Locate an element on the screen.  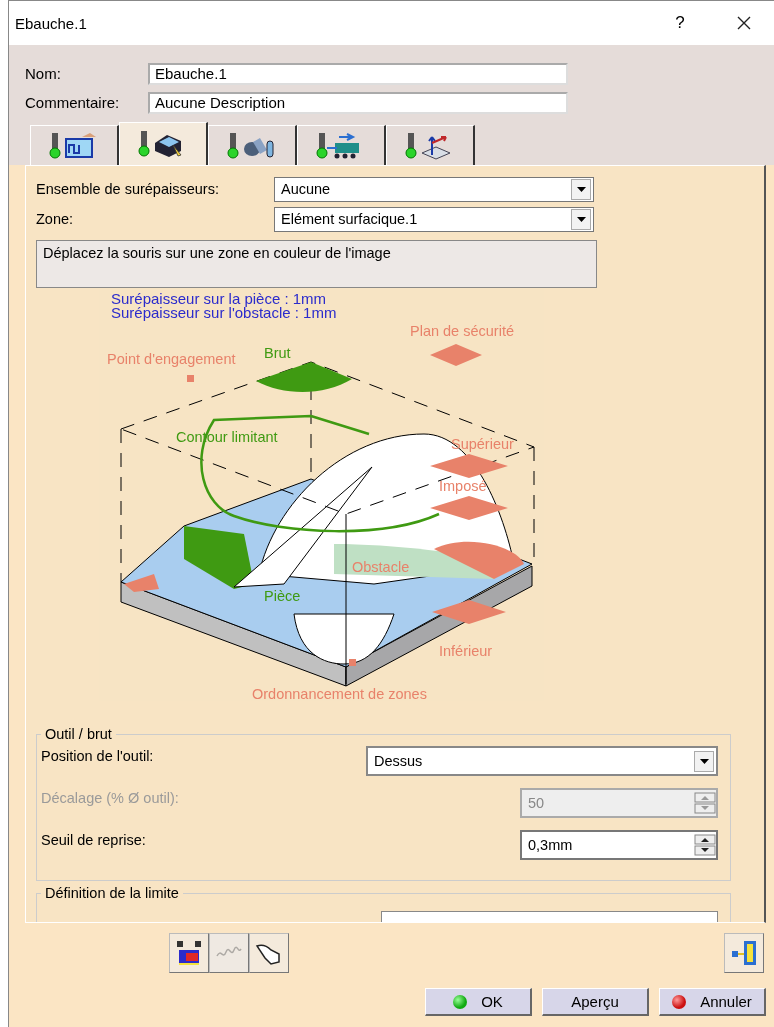
zone-label: Obstacle is located at coordinates (381, 567).